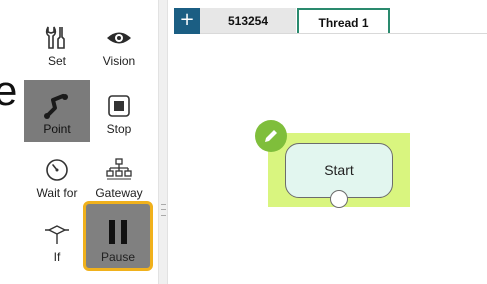 The image size is (487, 284). I want to click on tool-point: Point, so click(57, 111).